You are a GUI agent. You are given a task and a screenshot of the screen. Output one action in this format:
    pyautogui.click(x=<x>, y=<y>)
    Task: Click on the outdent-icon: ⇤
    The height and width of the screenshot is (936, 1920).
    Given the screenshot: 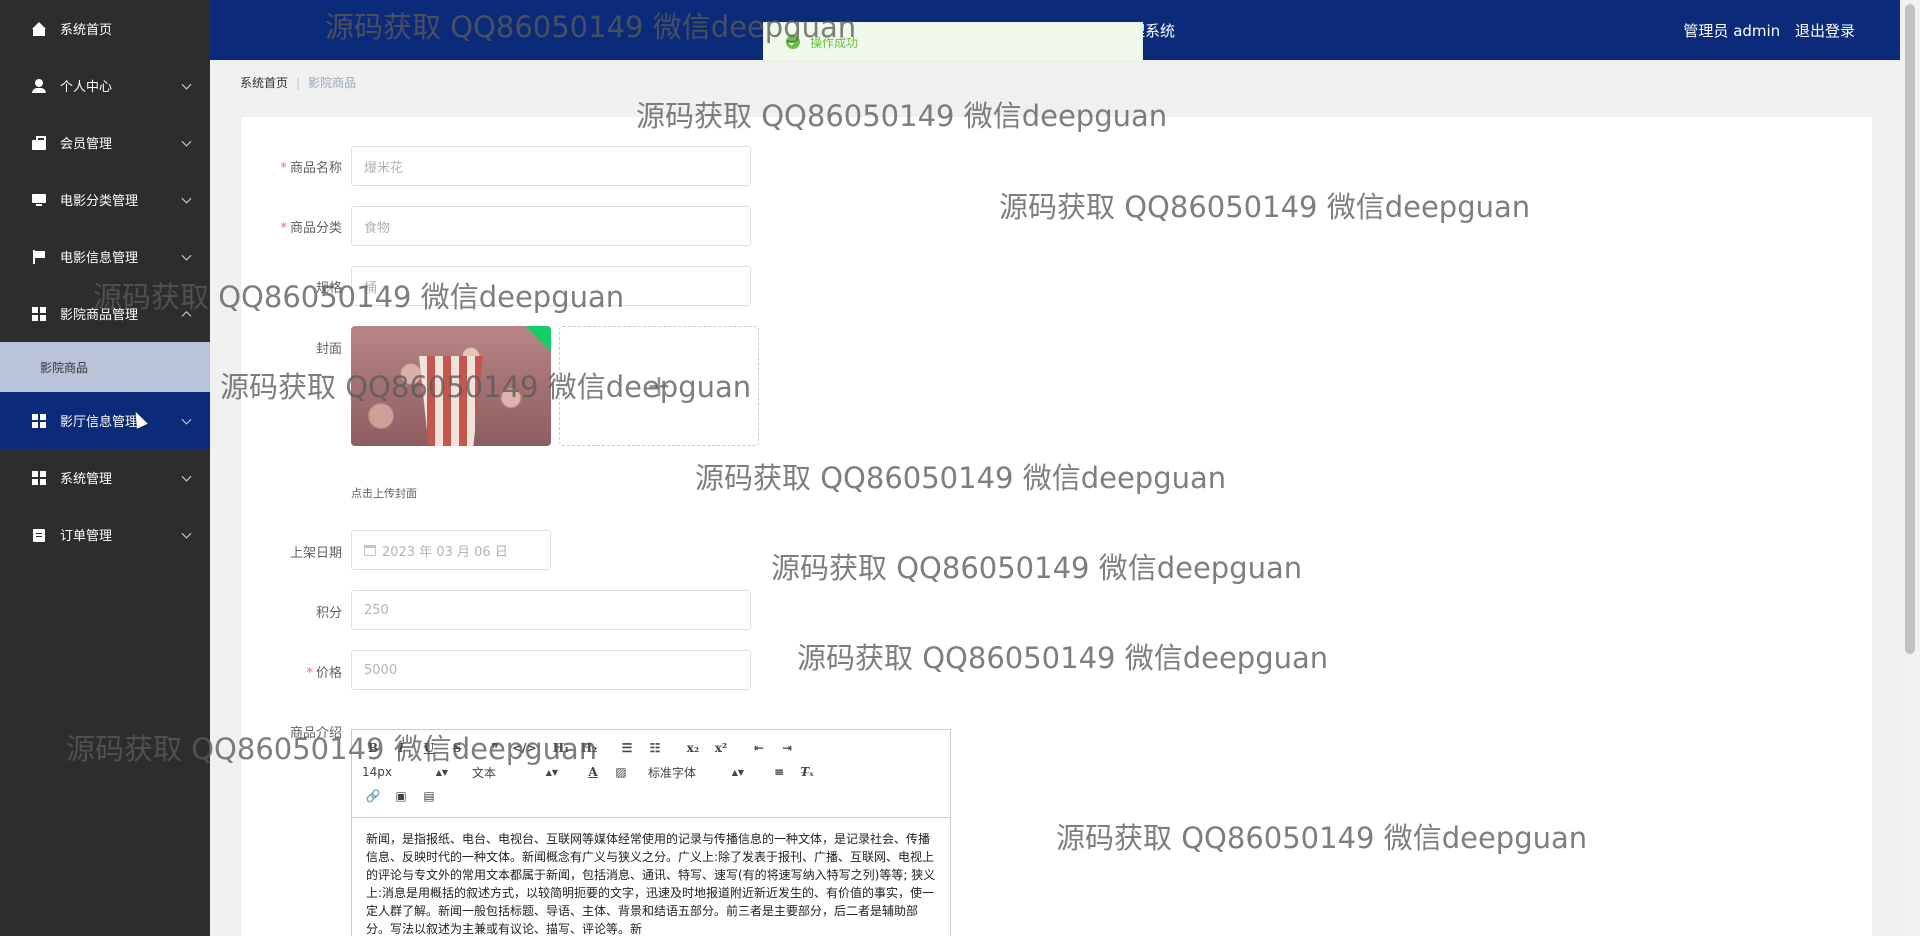 What is the action you would take?
    pyautogui.click(x=759, y=748)
    